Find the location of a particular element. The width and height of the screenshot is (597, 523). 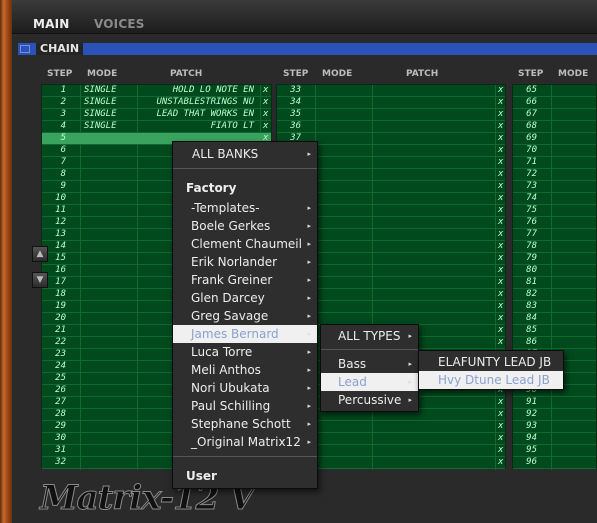

table-row: 79 is located at coordinates (554, 259).